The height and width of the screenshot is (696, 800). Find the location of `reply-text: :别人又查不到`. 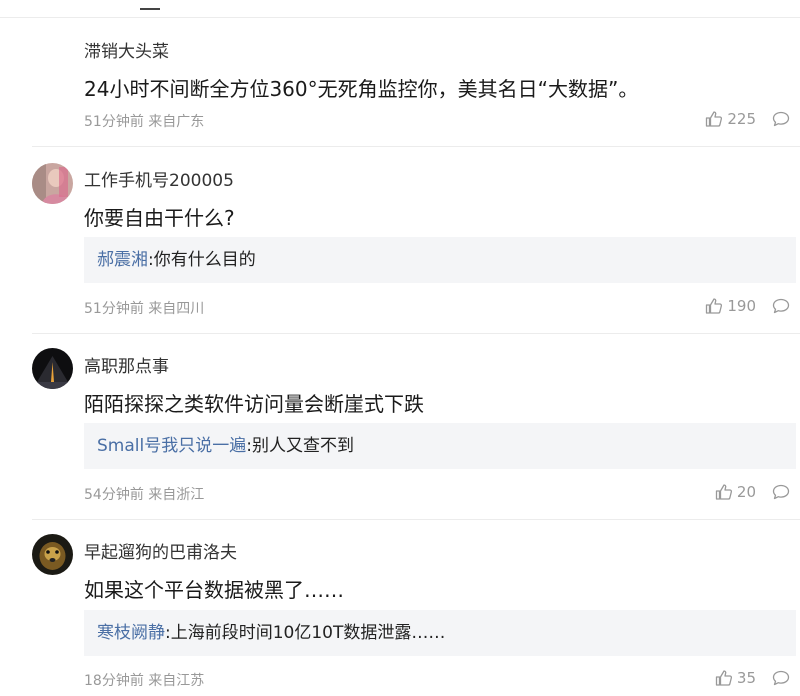

reply-text: :别人又查不到 is located at coordinates (300, 446).